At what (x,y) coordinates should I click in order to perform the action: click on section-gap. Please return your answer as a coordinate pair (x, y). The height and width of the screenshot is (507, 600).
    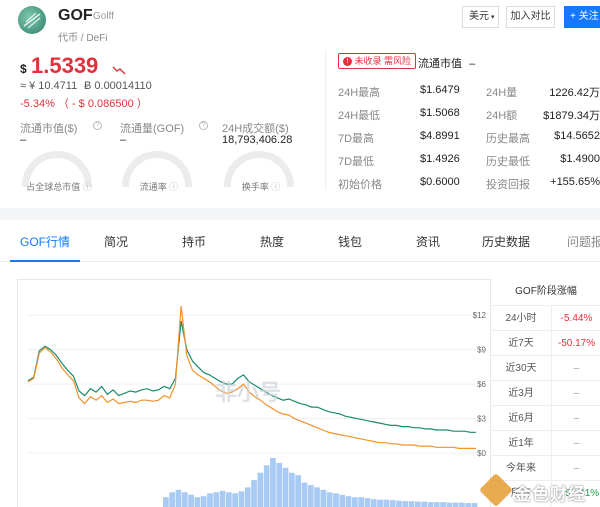
    Looking at the image, I should click on (300, 214).